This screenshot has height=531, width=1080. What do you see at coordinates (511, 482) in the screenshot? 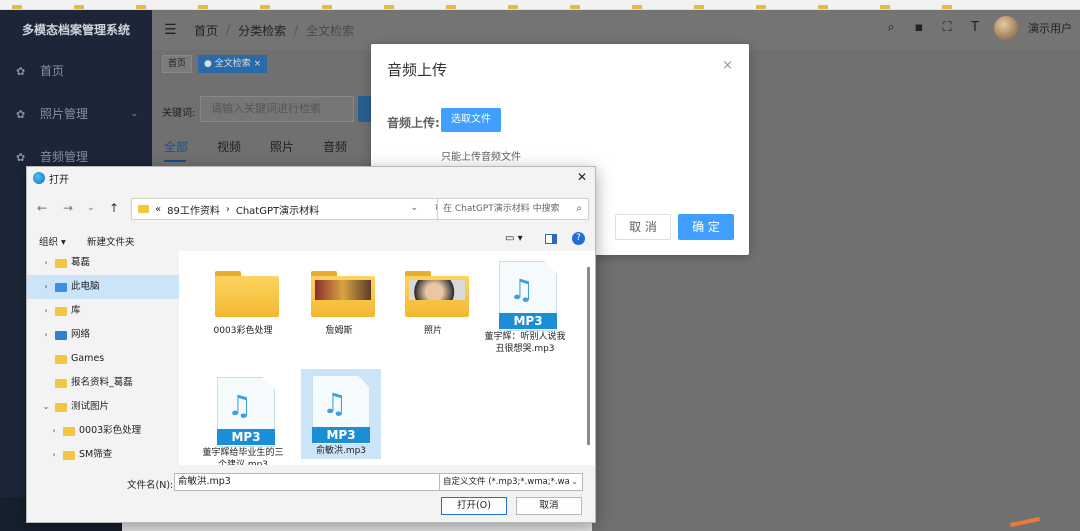
I see `file-type-select: 自定义文件 (*.mp3;*.wma;*.wav ⌄` at bounding box center [511, 482].